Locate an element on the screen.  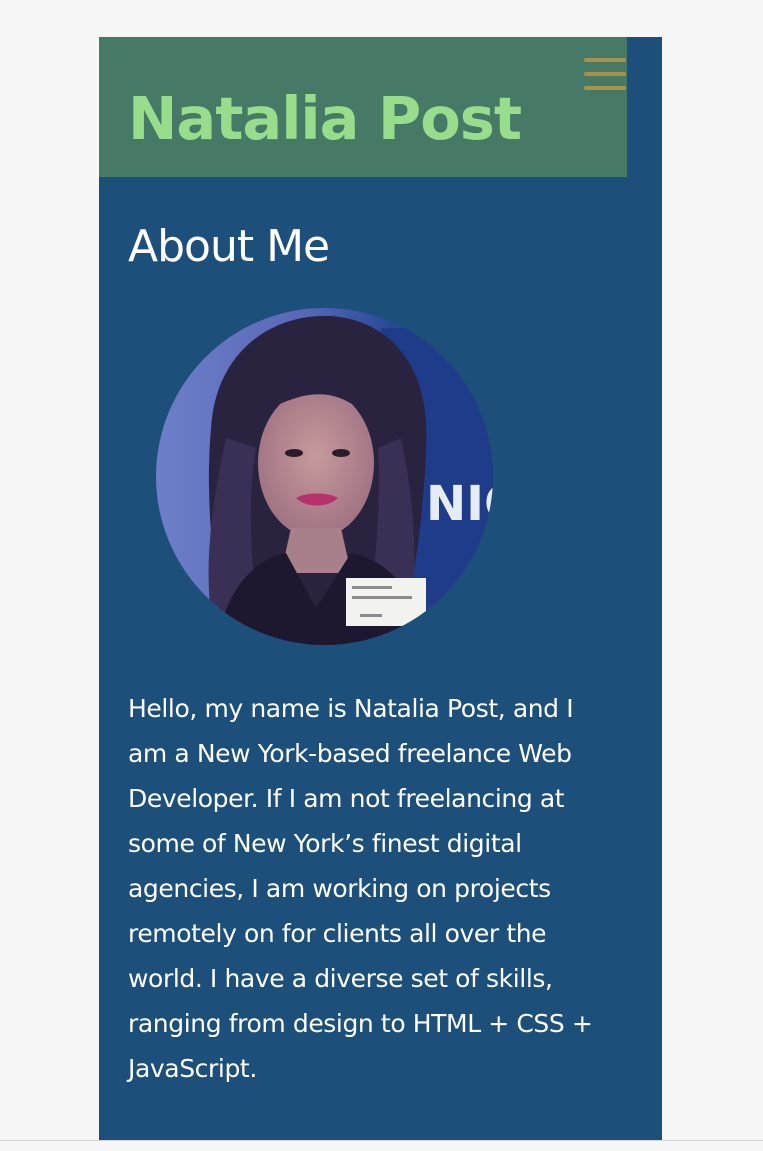
site-header: Natalia Post is located at coordinates (363, 107).